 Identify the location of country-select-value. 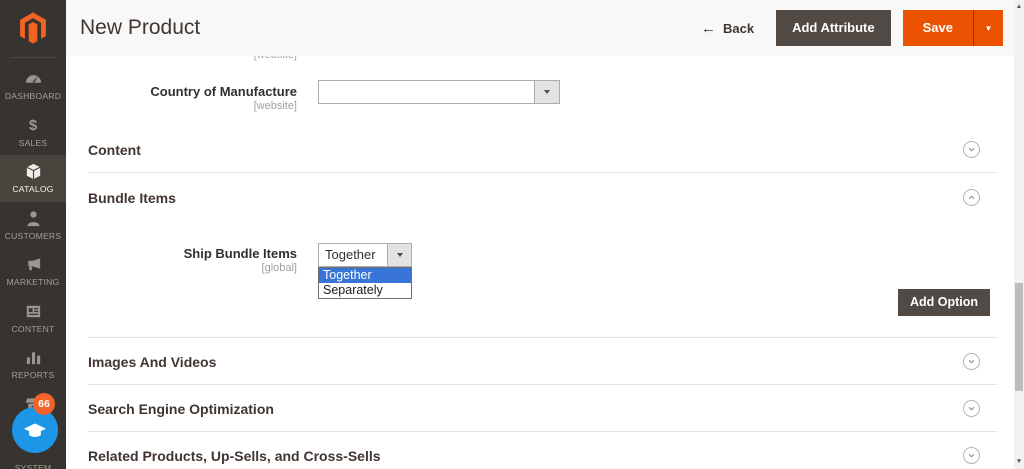
(426, 92).